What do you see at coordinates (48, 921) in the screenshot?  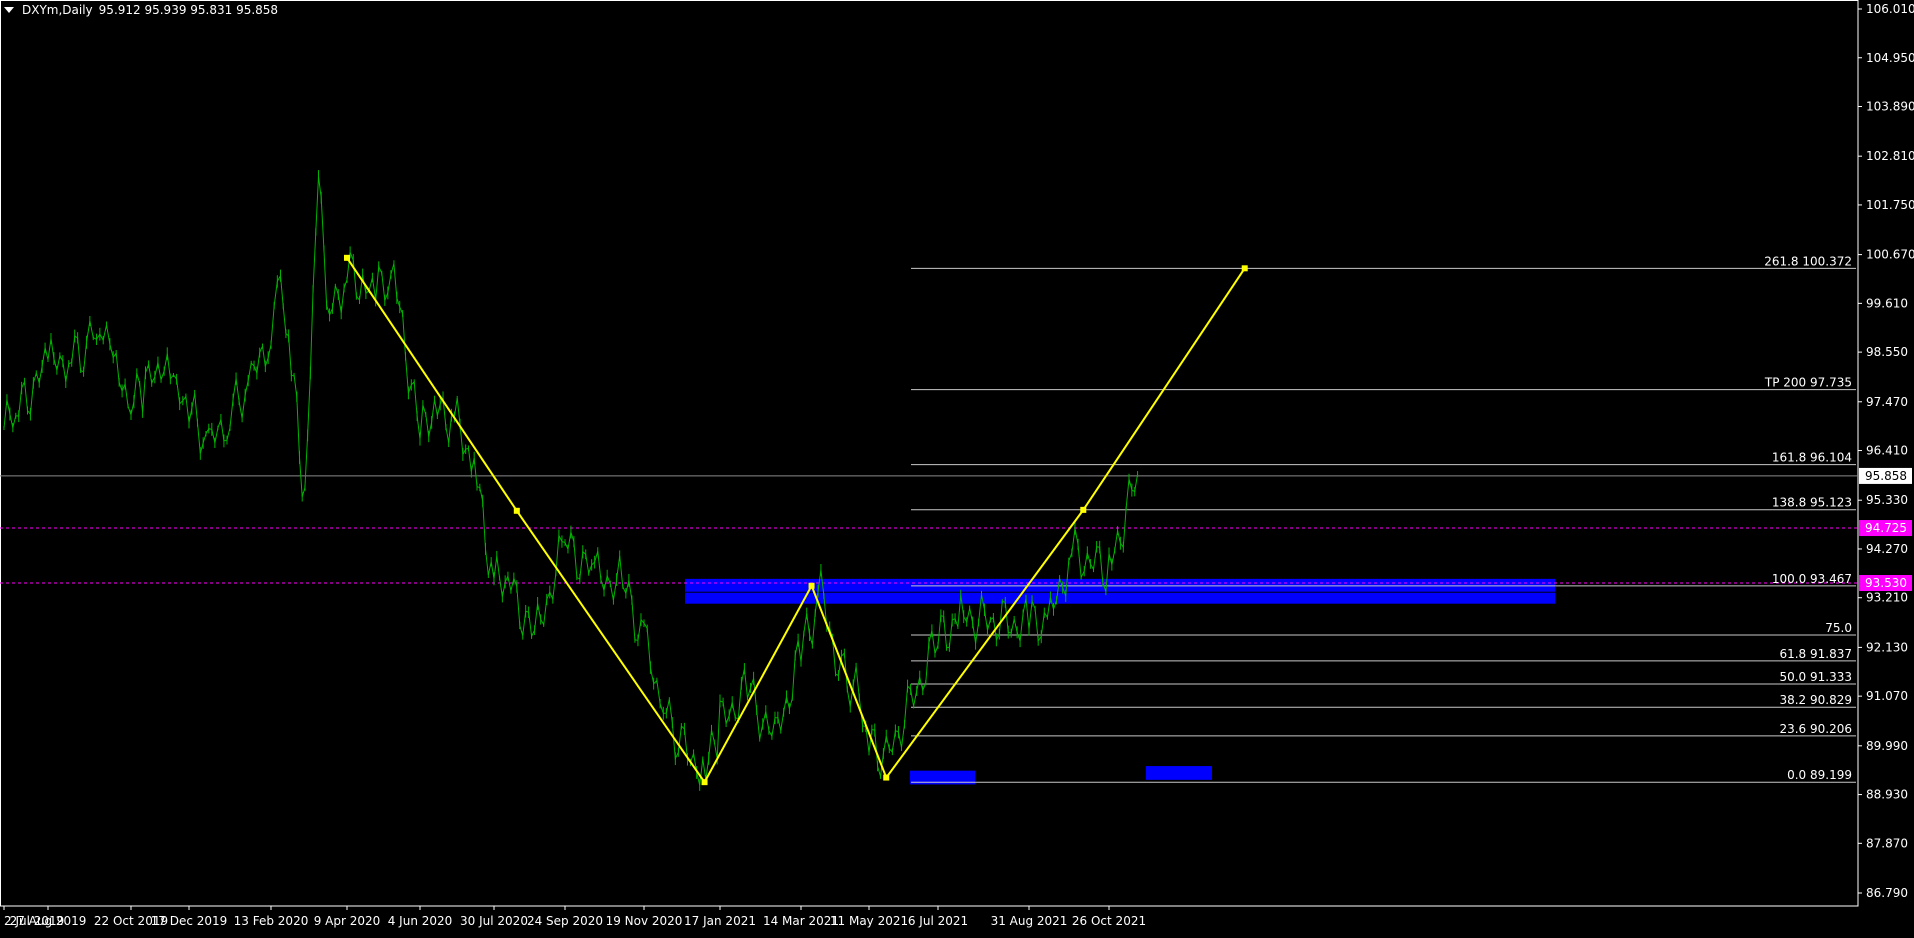 I see `x-tick-label: 27 Aug 2019` at bounding box center [48, 921].